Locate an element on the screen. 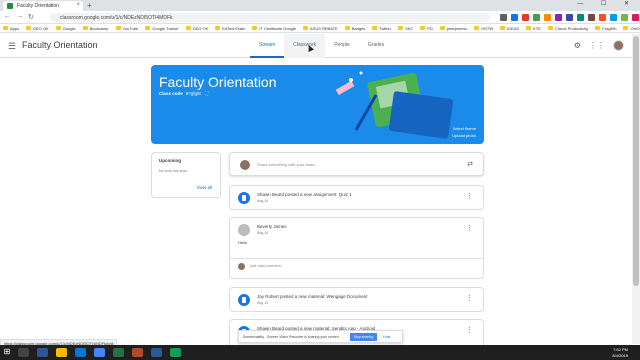 The width and height of the screenshot is (640, 360). account-avatar is located at coordinates (618, 45).